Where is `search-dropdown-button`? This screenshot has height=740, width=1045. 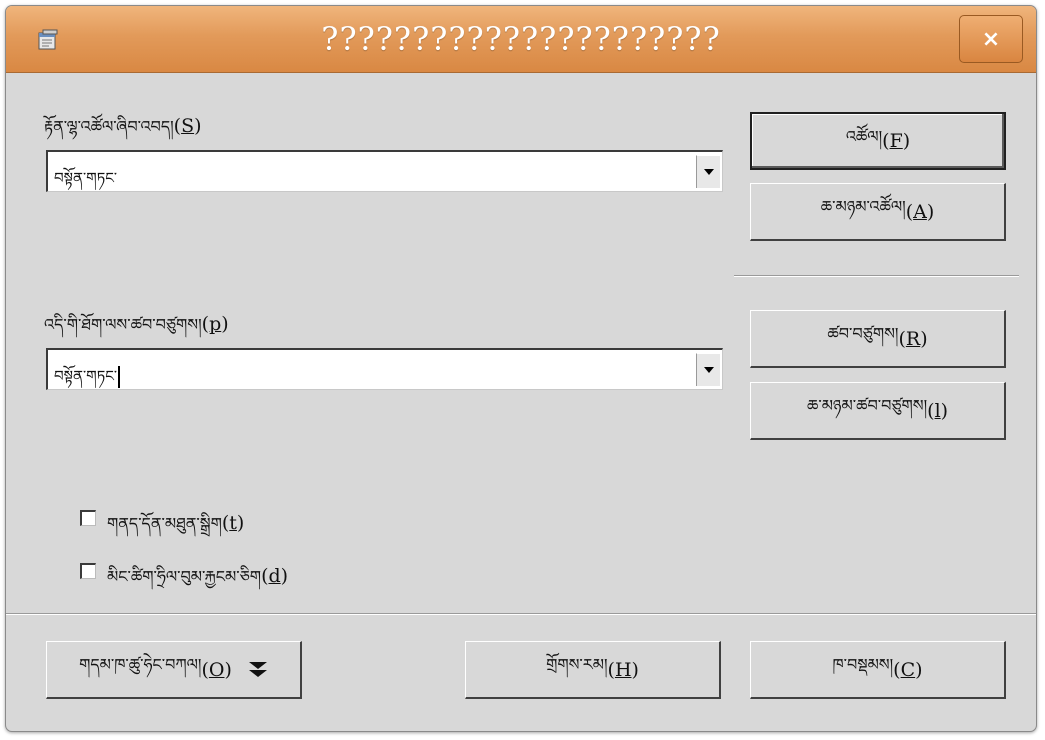 search-dropdown-button is located at coordinates (708, 171).